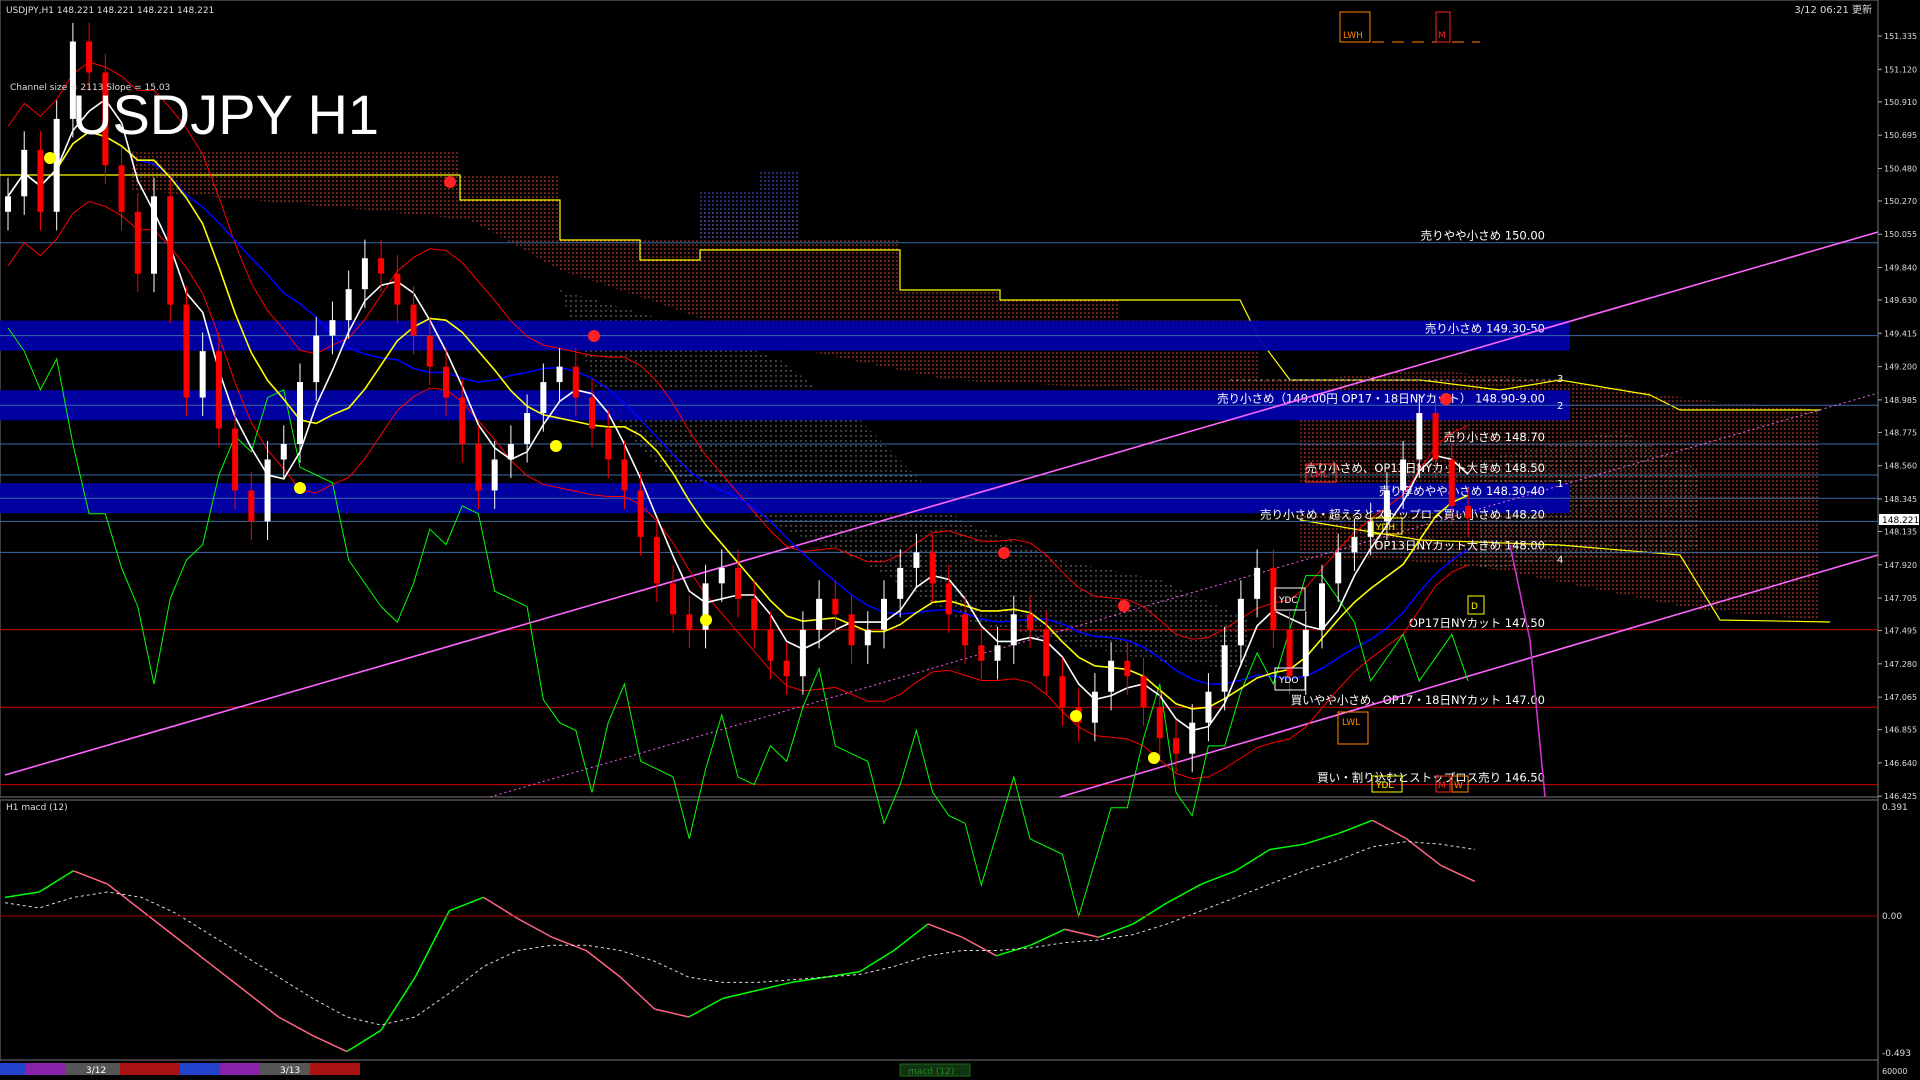 This screenshot has width=1920, height=1080. What do you see at coordinates (1892, 917) in the screenshot?
I see `macd-axis-zero: 0.00` at bounding box center [1892, 917].